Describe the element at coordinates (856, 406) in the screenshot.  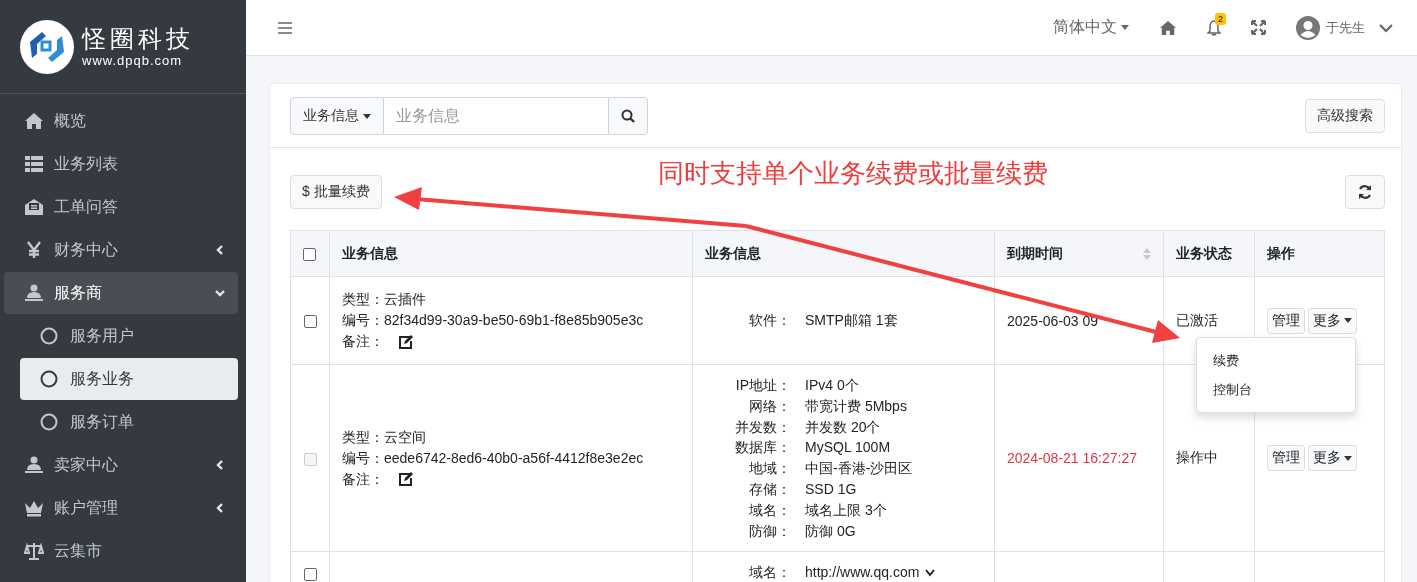
I see `spec-value: 带宽计费 5Mbps` at that location.